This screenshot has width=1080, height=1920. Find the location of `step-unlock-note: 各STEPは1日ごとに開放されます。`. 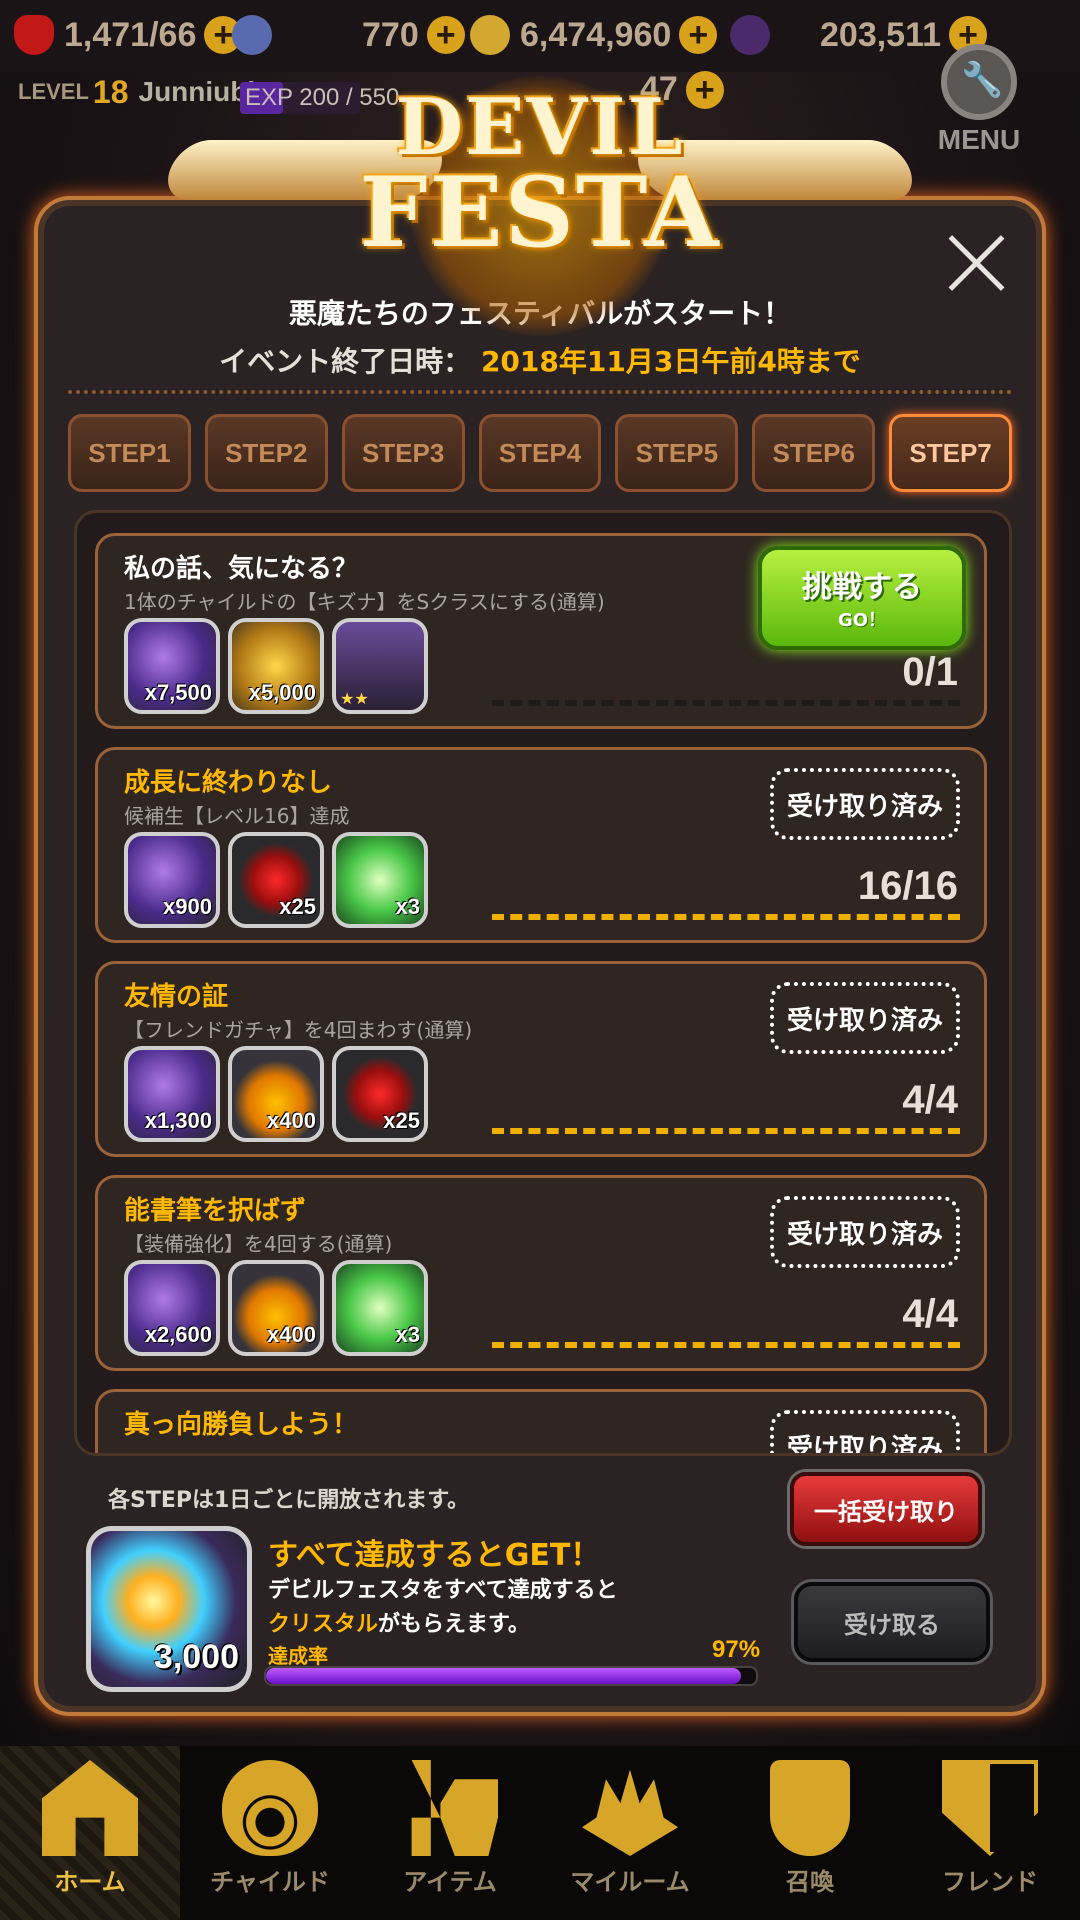

step-unlock-note: 各STEPは1日ごとに開放されます。 is located at coordinates (289, 1500).